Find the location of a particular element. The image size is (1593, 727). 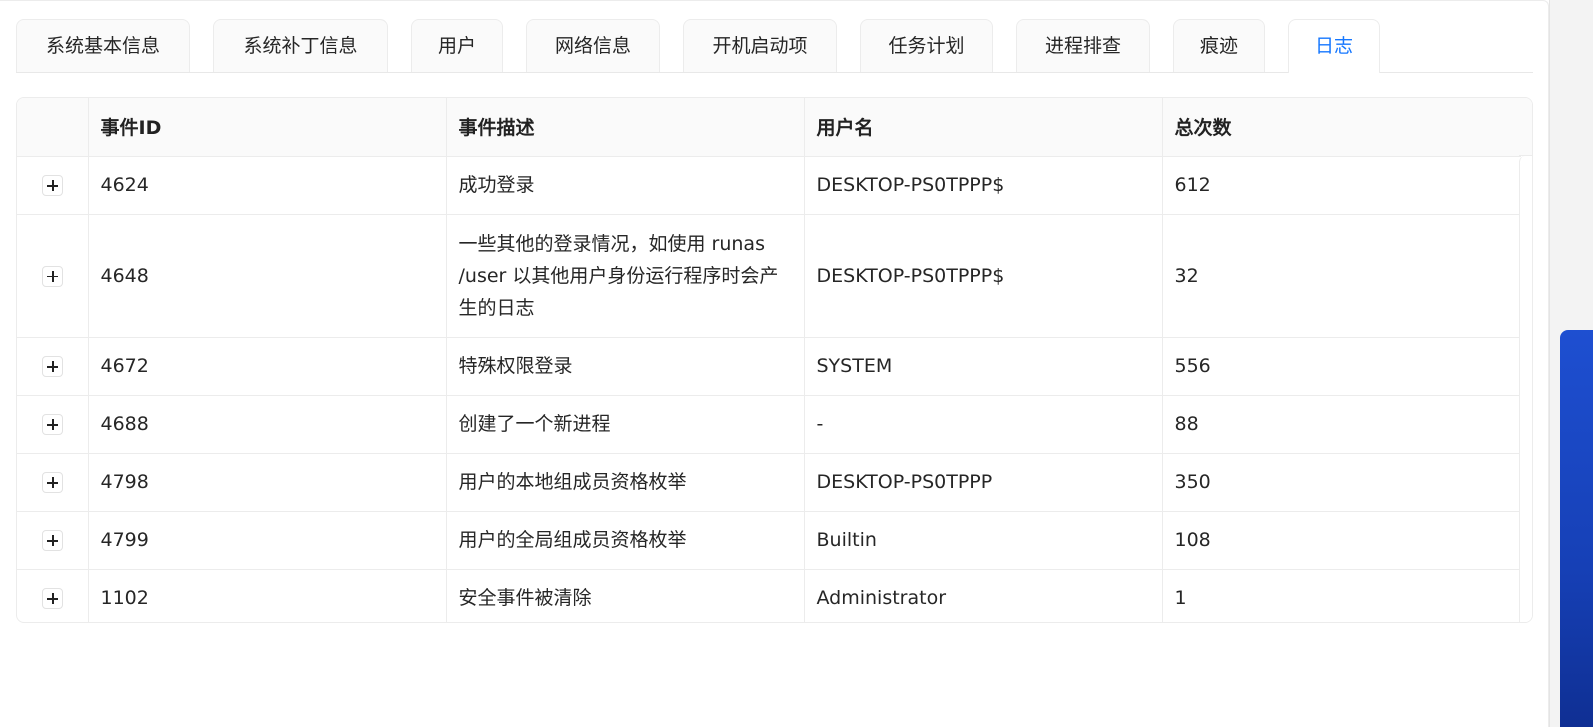

table-row: 4624 成功登录 DESKTOP-PS0TPPP$ 612 is located at coordinates (769, 185).